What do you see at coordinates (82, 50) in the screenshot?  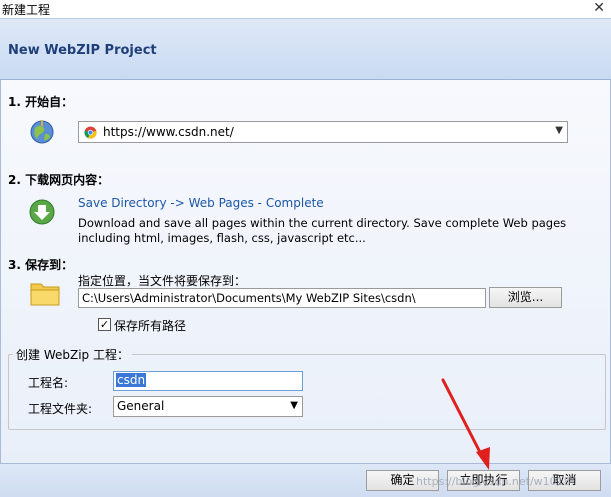 I see `header-title: New WebZIP Project` at bounding box center [82, 50].